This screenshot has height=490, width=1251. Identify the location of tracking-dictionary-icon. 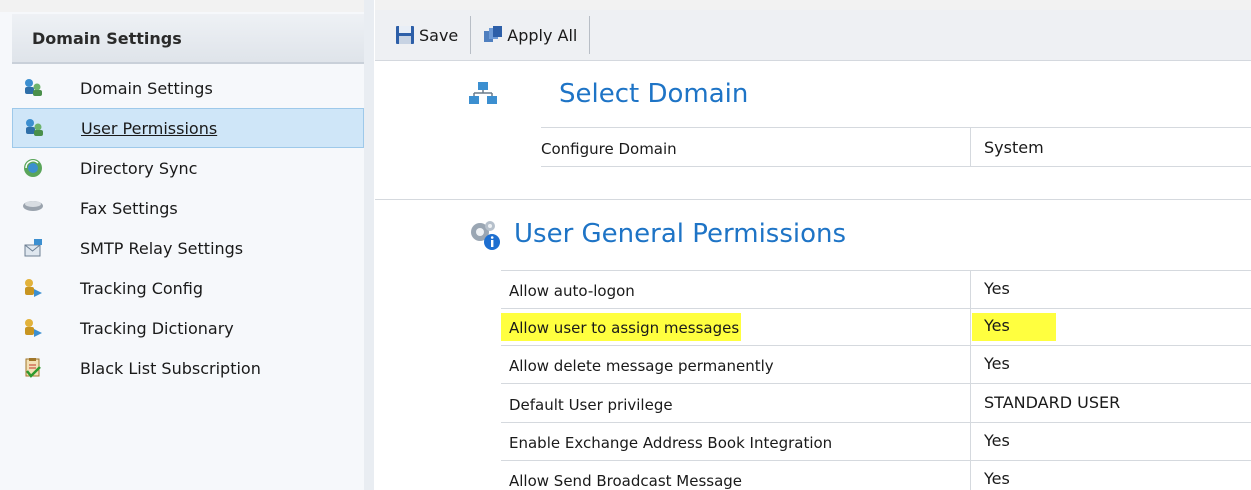
(33, 328).